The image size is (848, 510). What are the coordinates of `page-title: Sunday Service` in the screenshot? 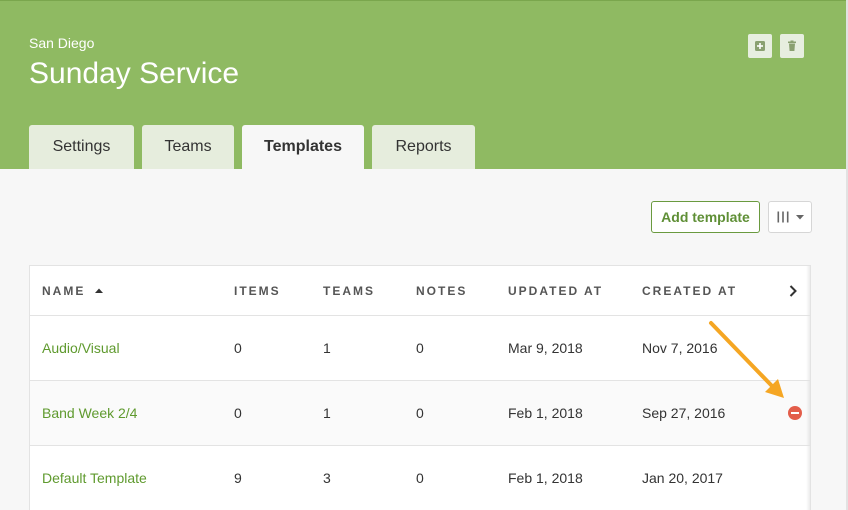 It's located at (134, 73).